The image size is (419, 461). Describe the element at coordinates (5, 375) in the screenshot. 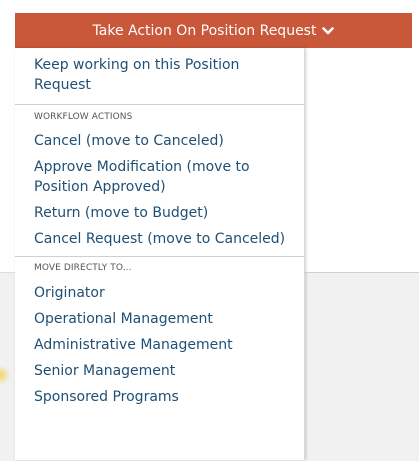

I see `highlight-marker` at that location.